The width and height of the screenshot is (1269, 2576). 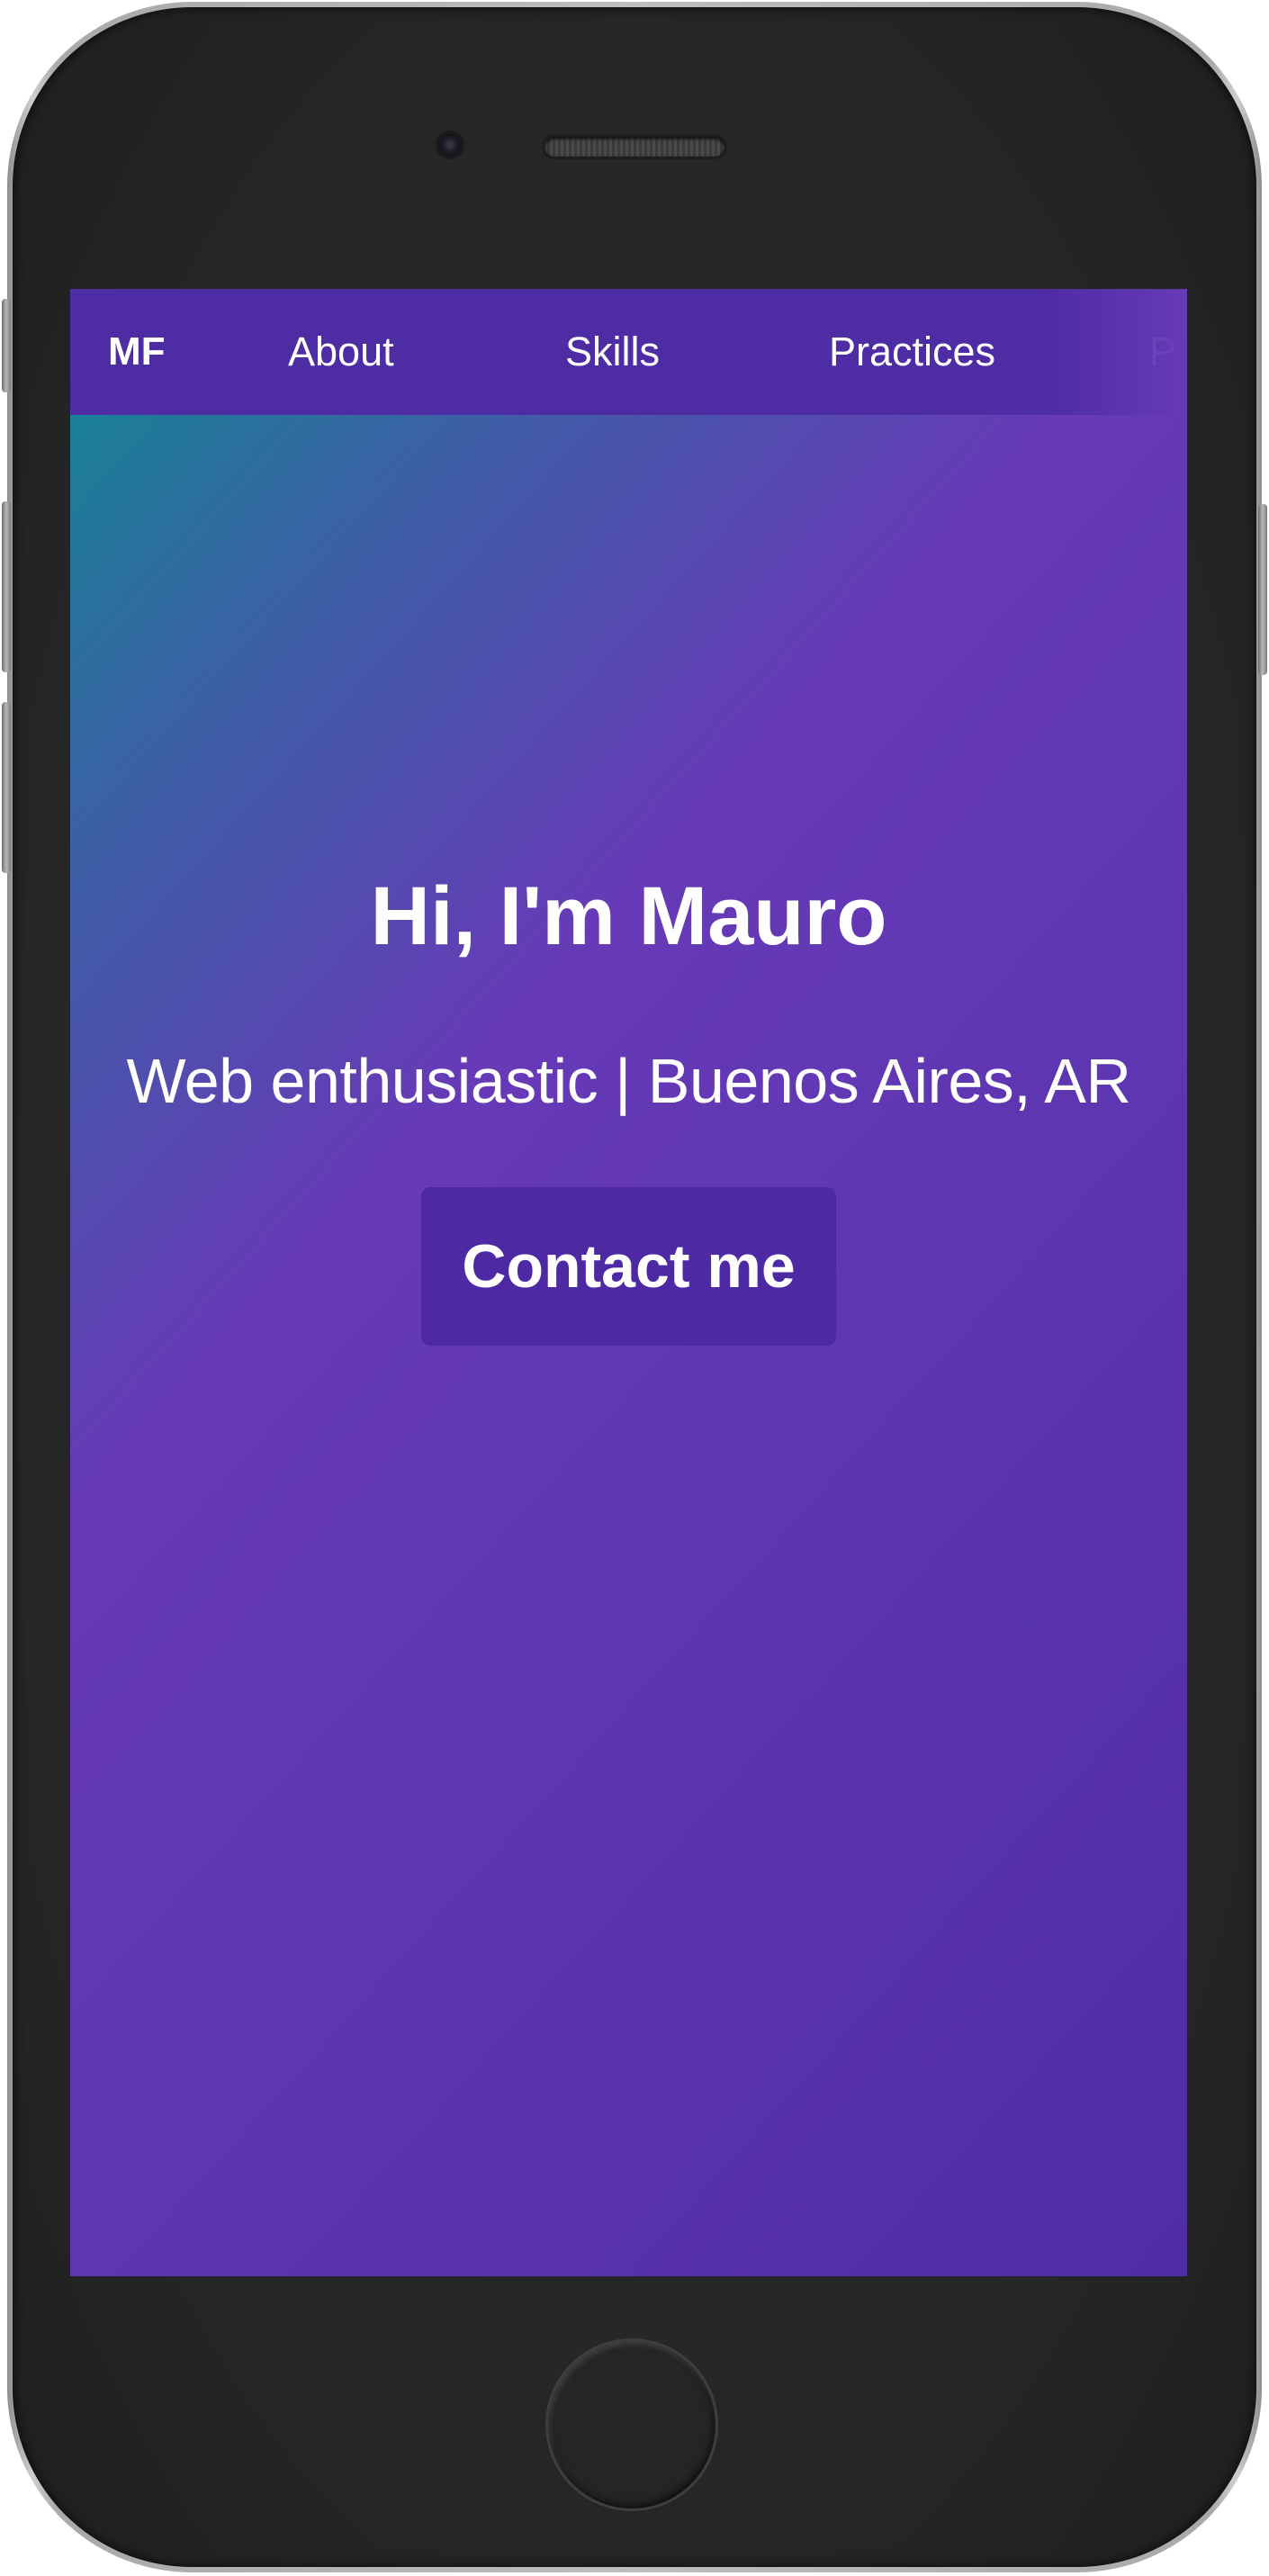 I want to click on nav-item-about: About, so click(x=341, y=352).